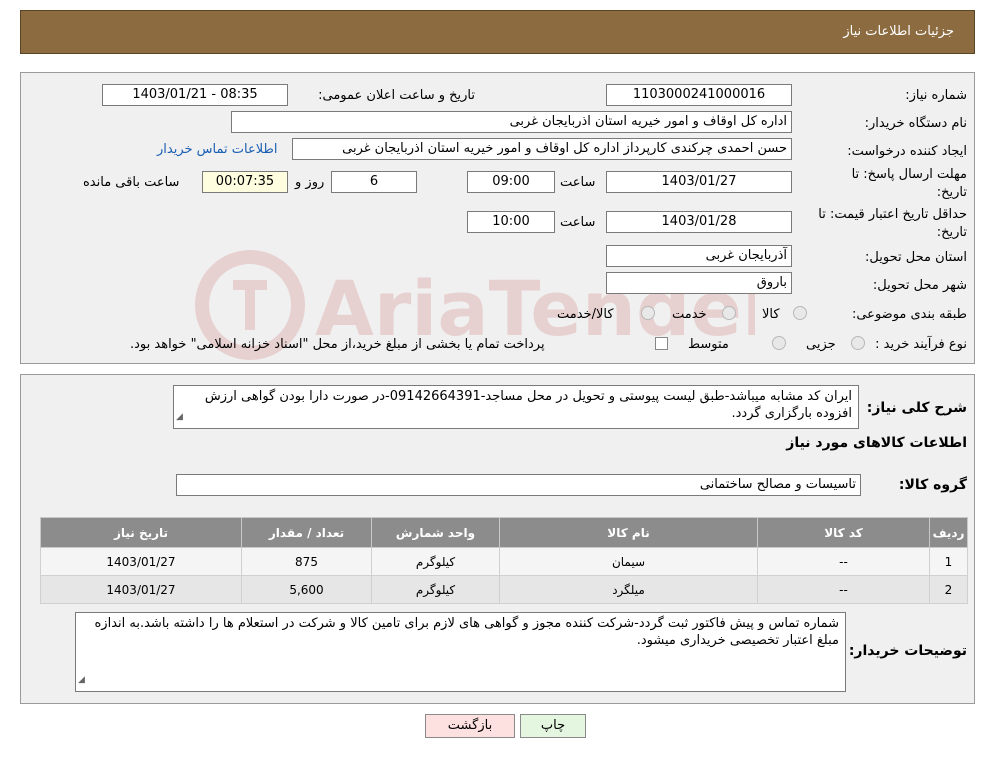 This screenshot has height=759, width=985. What do you see at coordinates (511, 182) in the screenshot?
I see `deadline-time-field: 09:00` at bounding box center [511, 182].